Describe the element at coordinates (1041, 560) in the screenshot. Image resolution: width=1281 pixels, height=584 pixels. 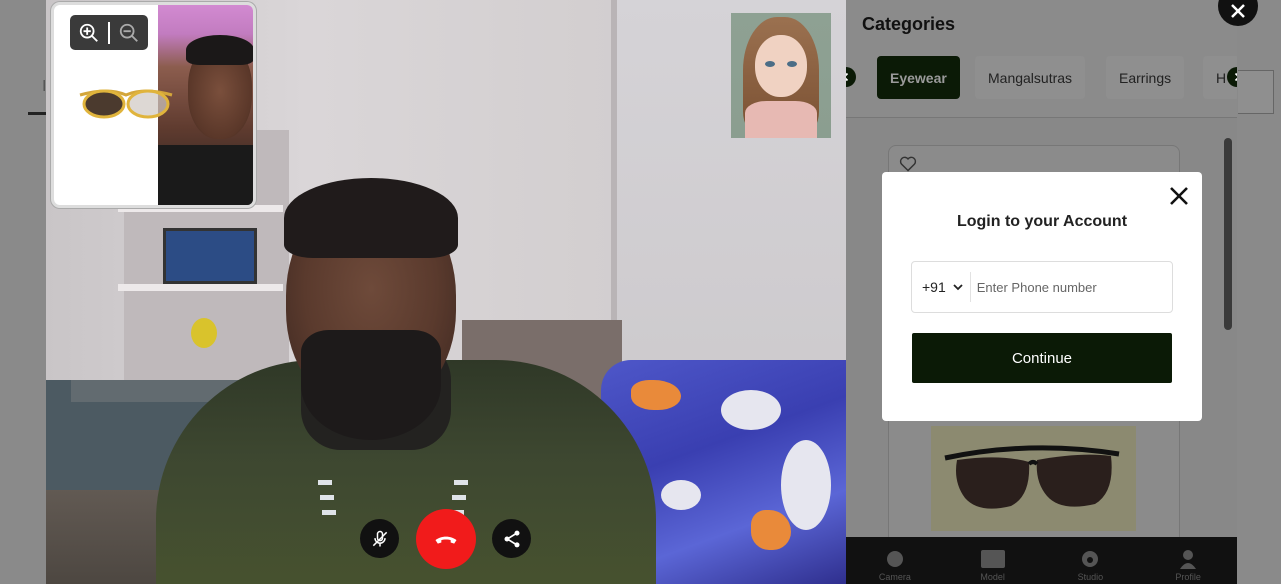
I see `bottom-nav: Camera Model Studio Profile` at that location.